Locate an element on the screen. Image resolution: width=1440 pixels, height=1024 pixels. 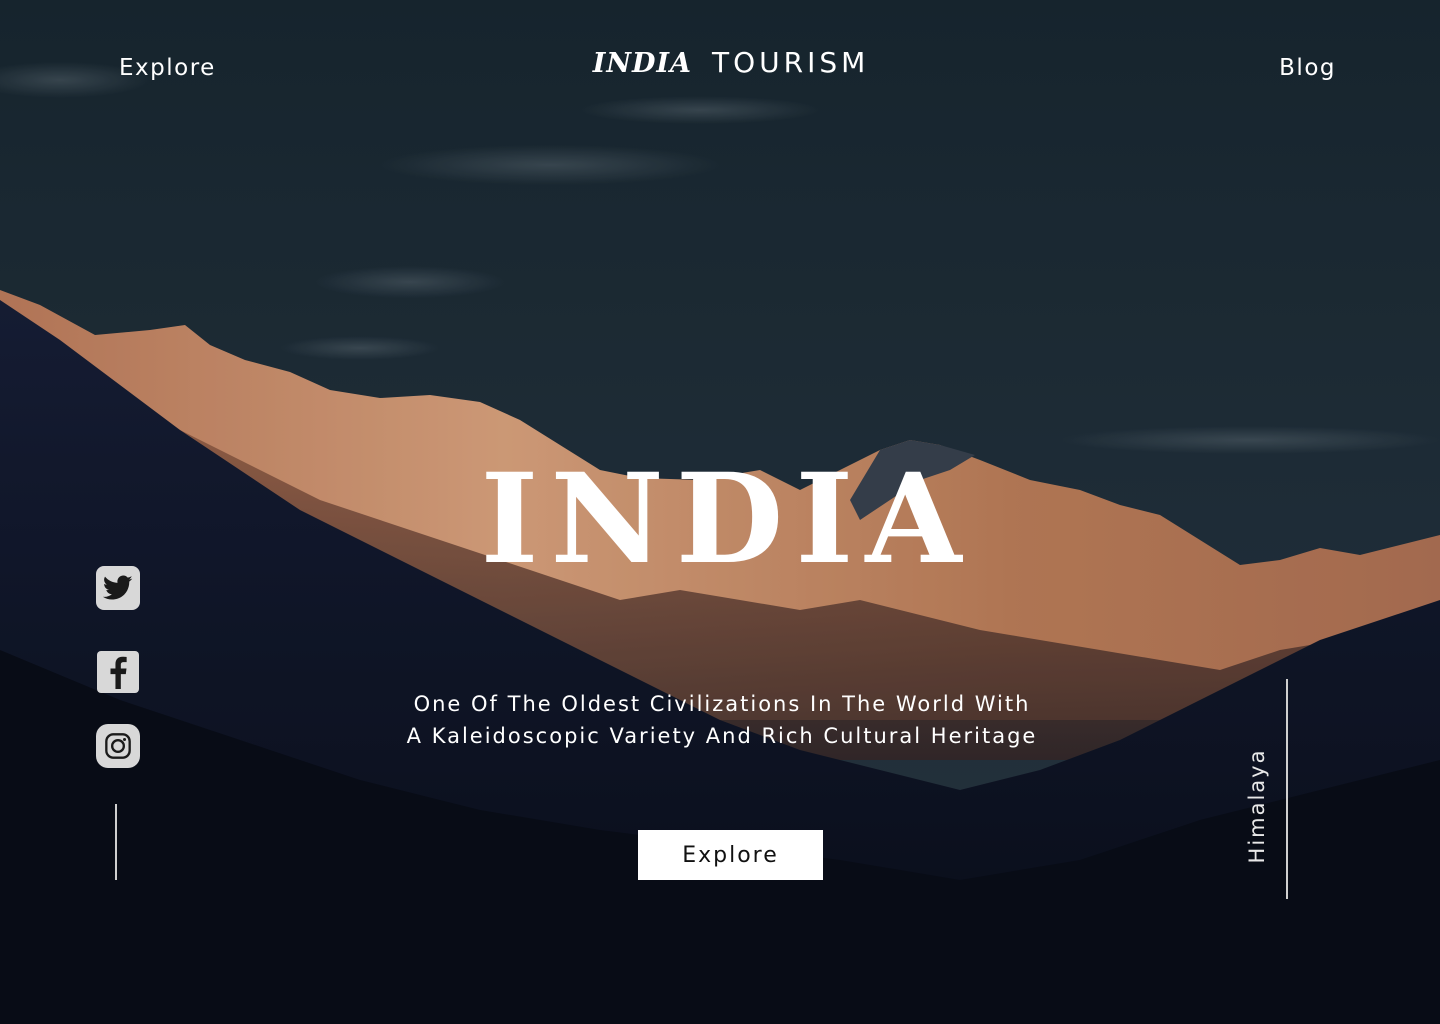
facebook-icon is located at coordinates (118, 672).